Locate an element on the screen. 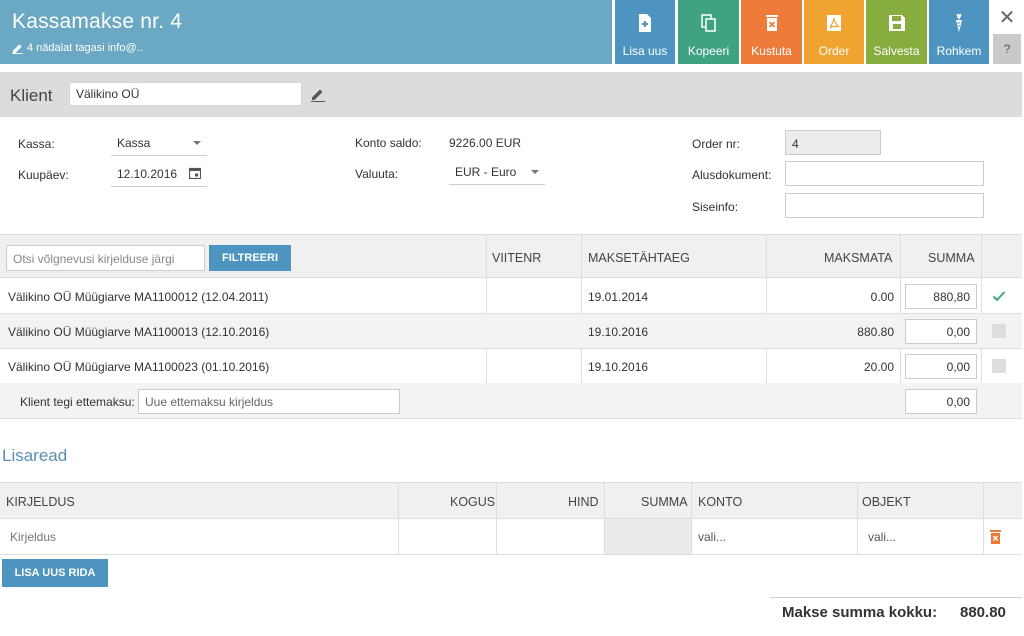  checkbox-checked-icon is located at coordinates (999, 296).